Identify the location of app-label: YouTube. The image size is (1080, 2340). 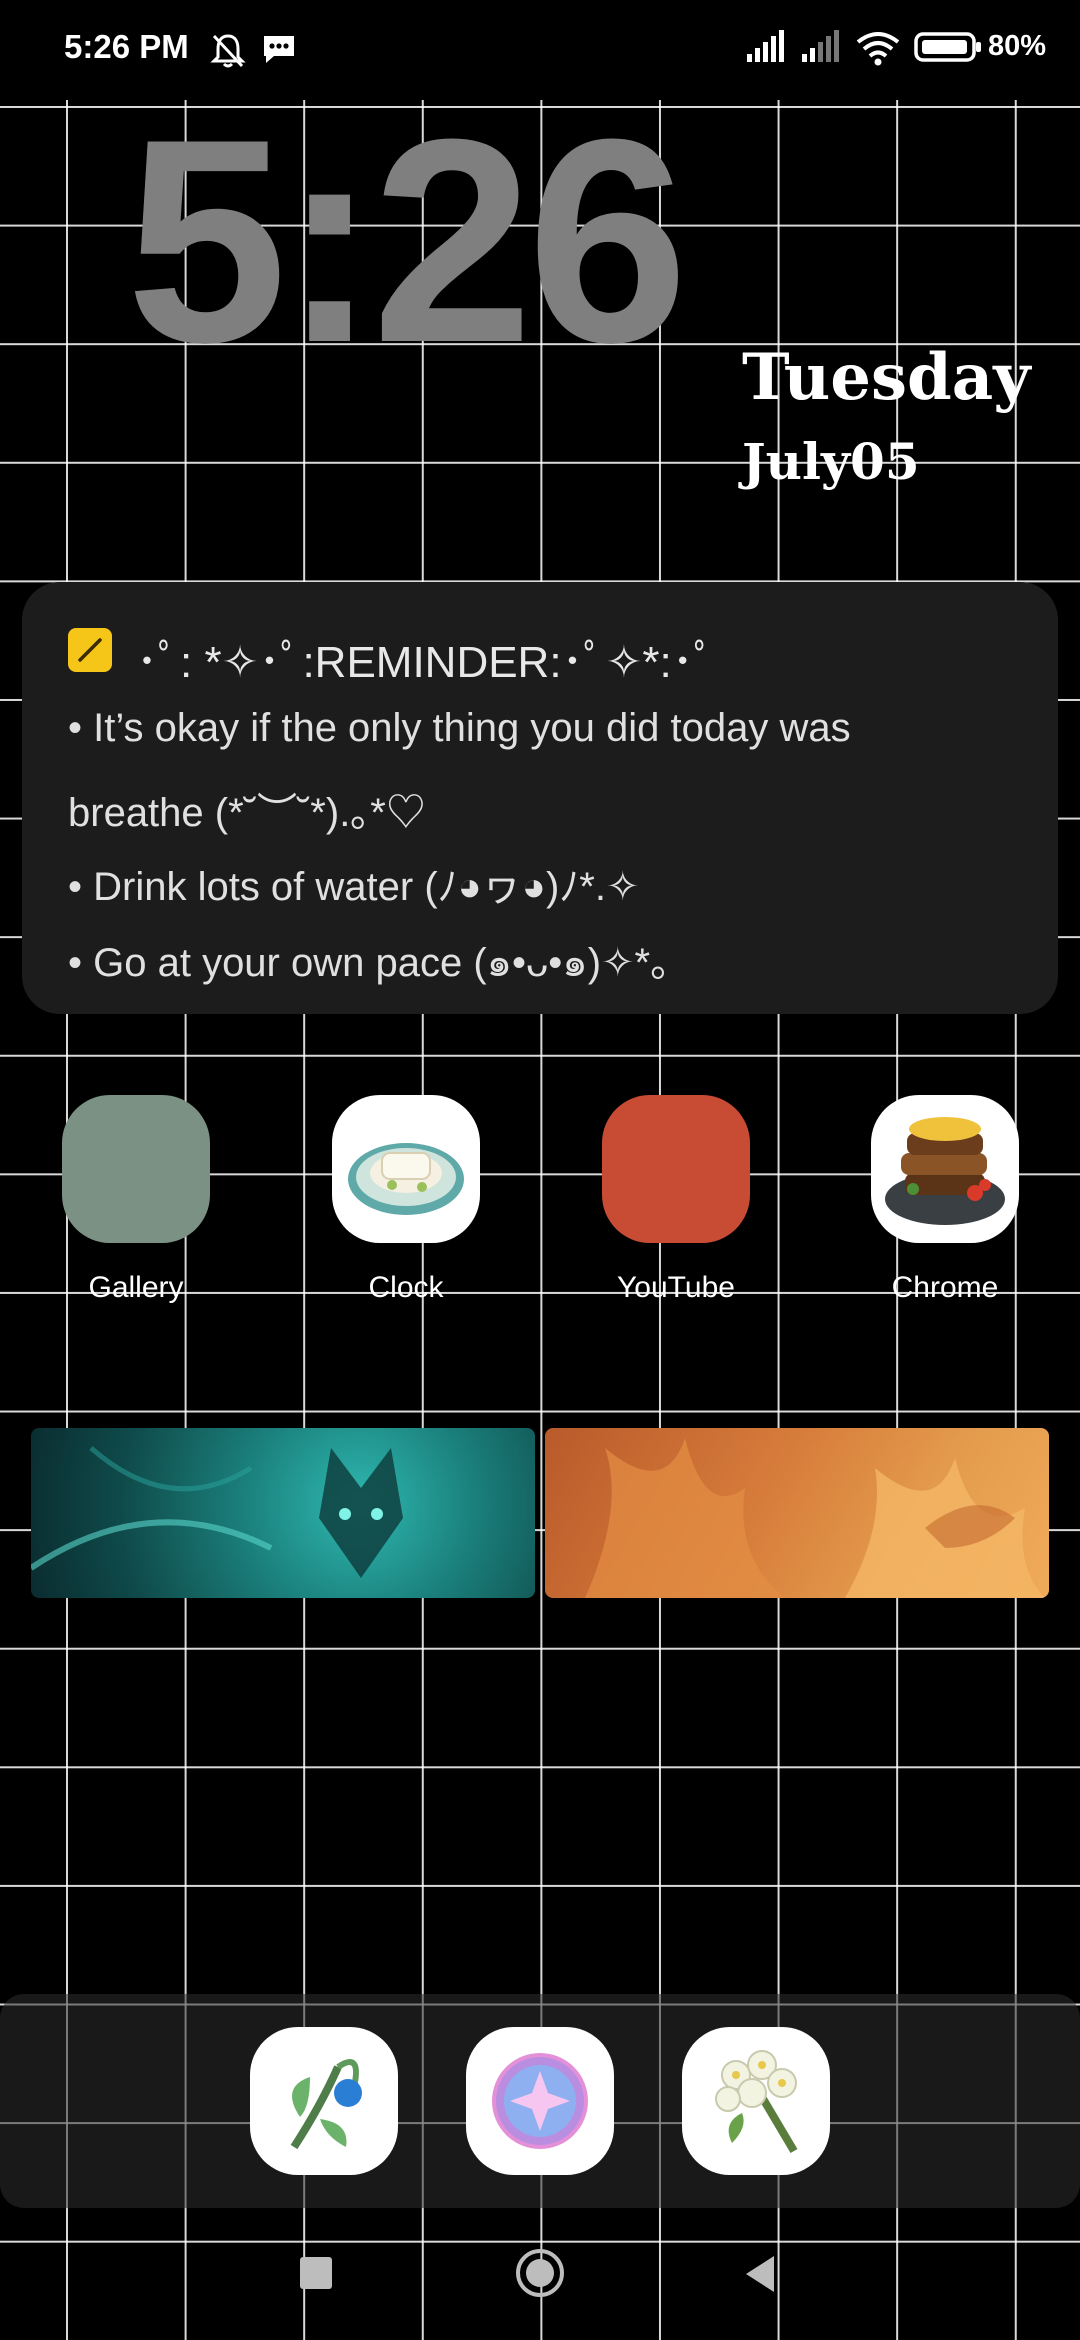
(676, 1287).